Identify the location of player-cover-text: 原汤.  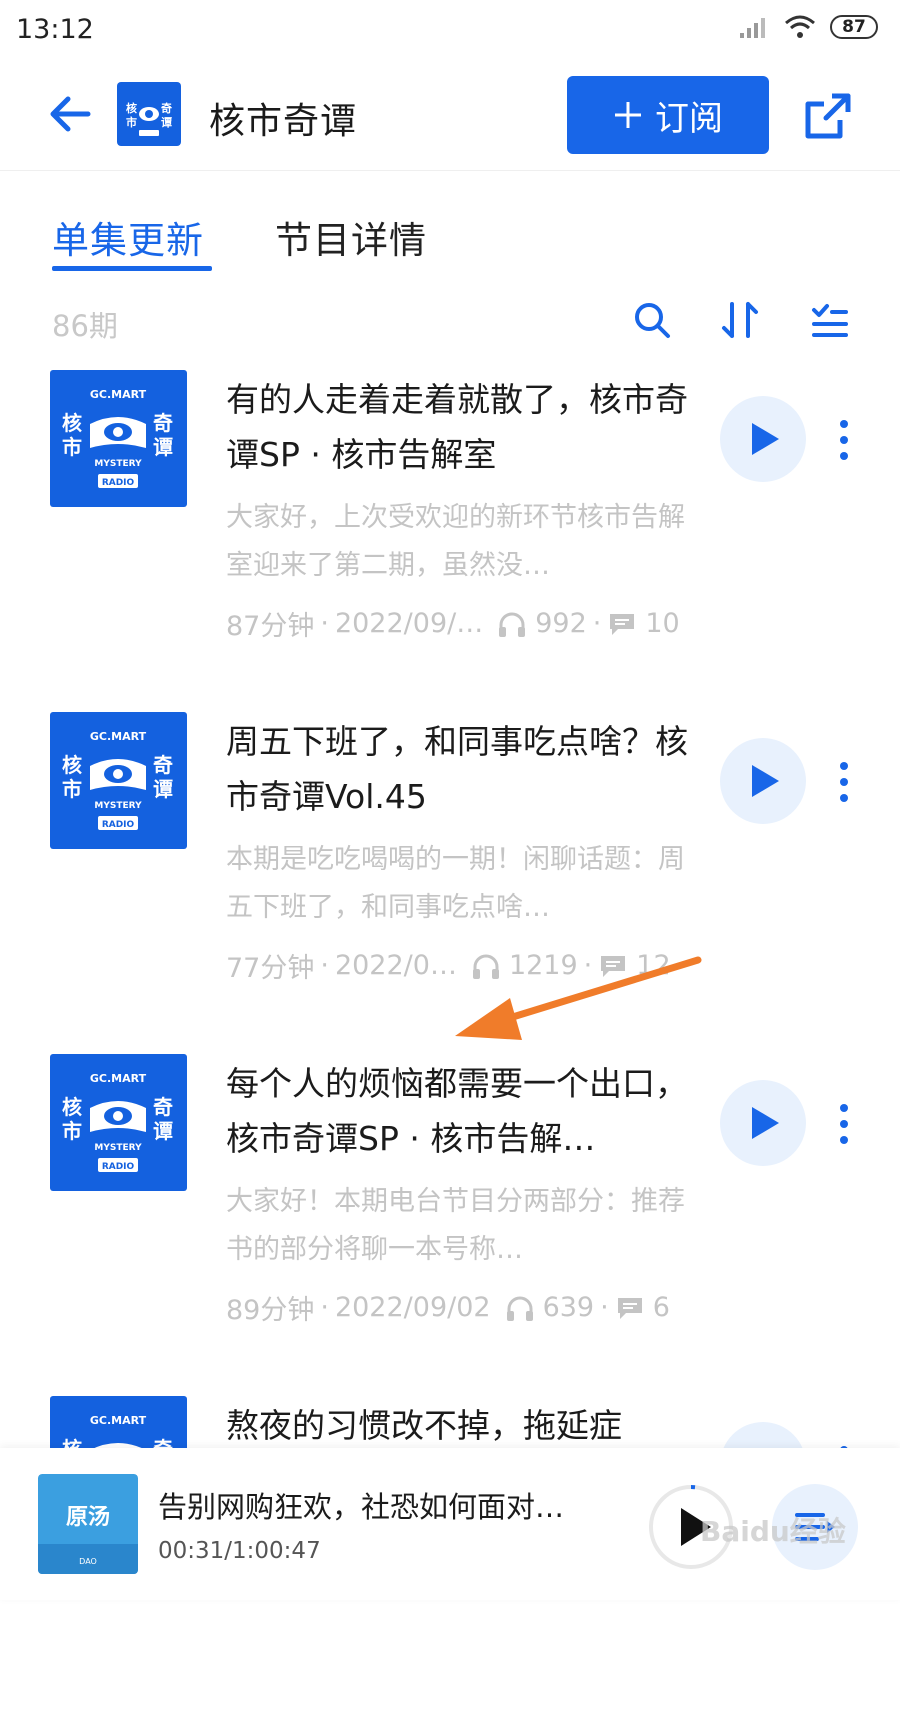
(88, 1517).